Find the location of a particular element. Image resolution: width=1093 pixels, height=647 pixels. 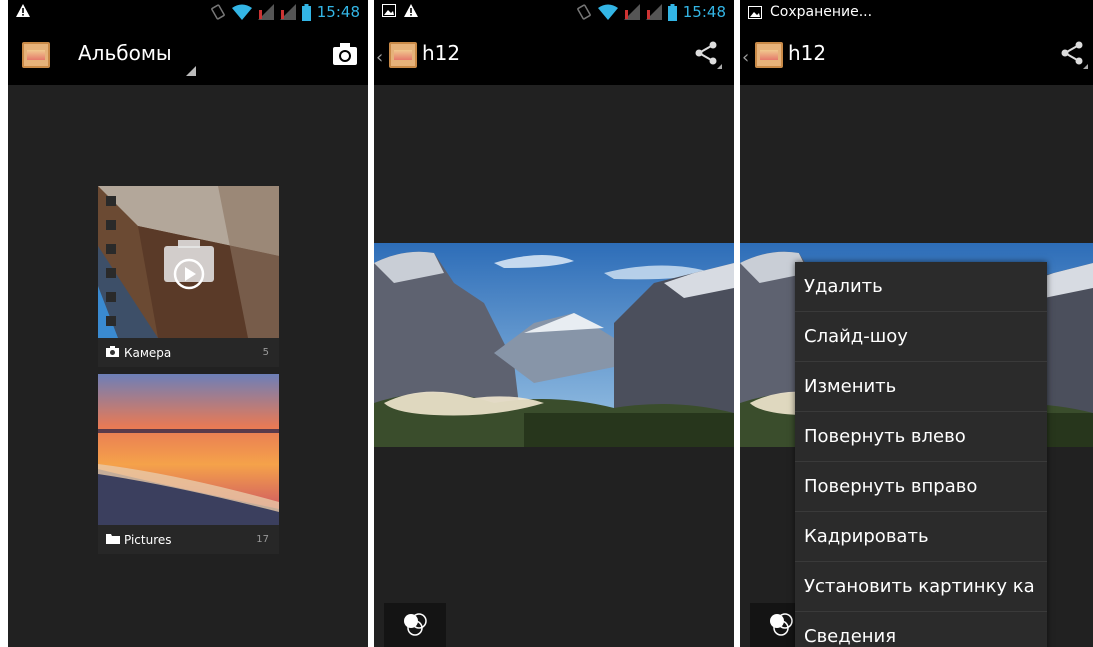

menu-item-set-picture-as: Установить картинку ка is located at coordinates (921, 587).